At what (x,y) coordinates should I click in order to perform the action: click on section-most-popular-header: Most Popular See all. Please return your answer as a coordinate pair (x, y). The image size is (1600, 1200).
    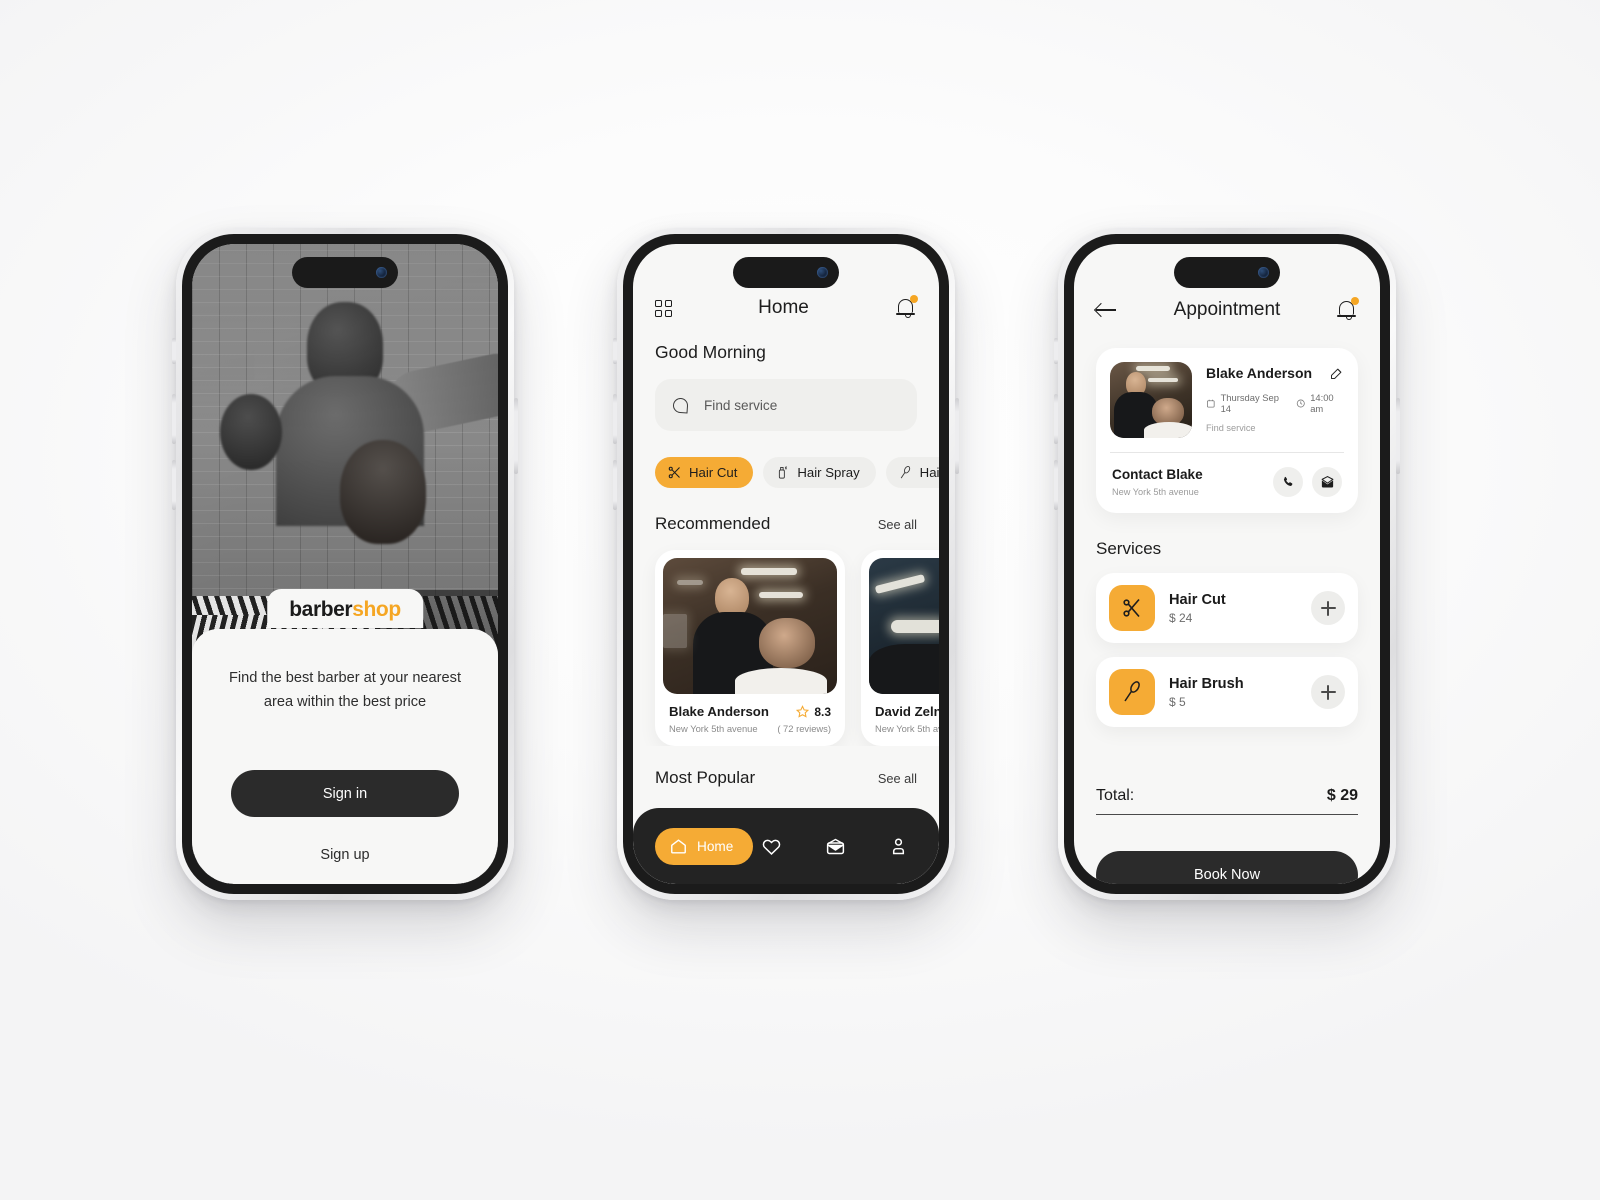
    Looking at the image, I should click on (786, 767).